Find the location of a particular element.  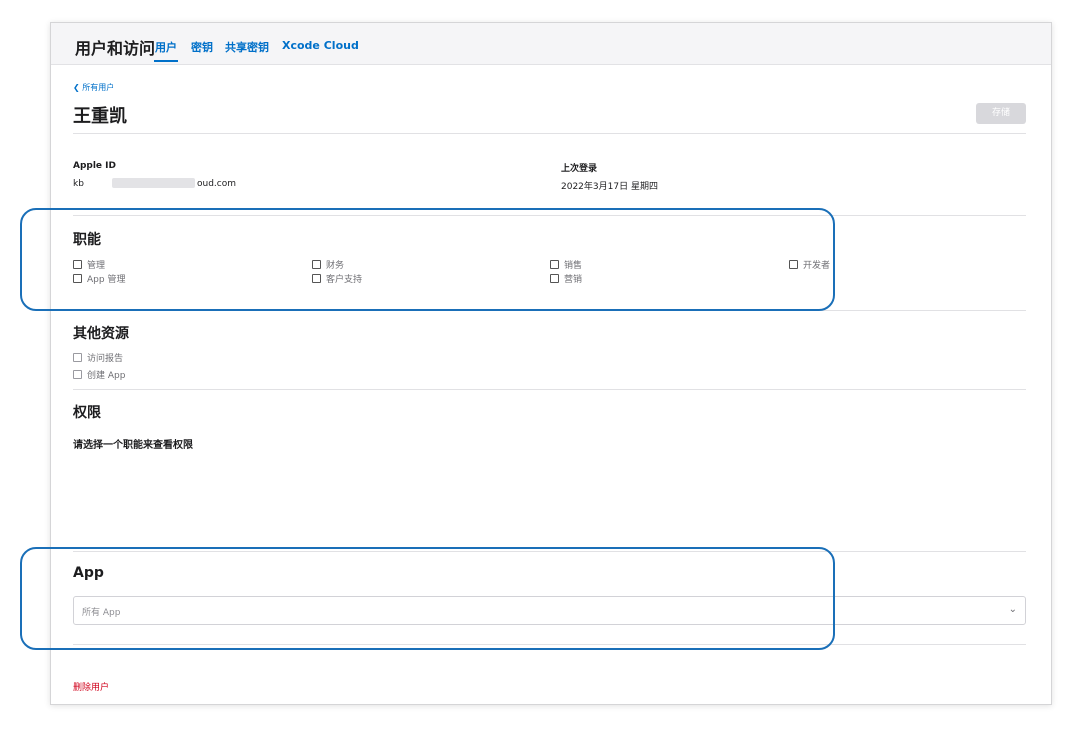

redaction-block is located at coordinates (153, 183).